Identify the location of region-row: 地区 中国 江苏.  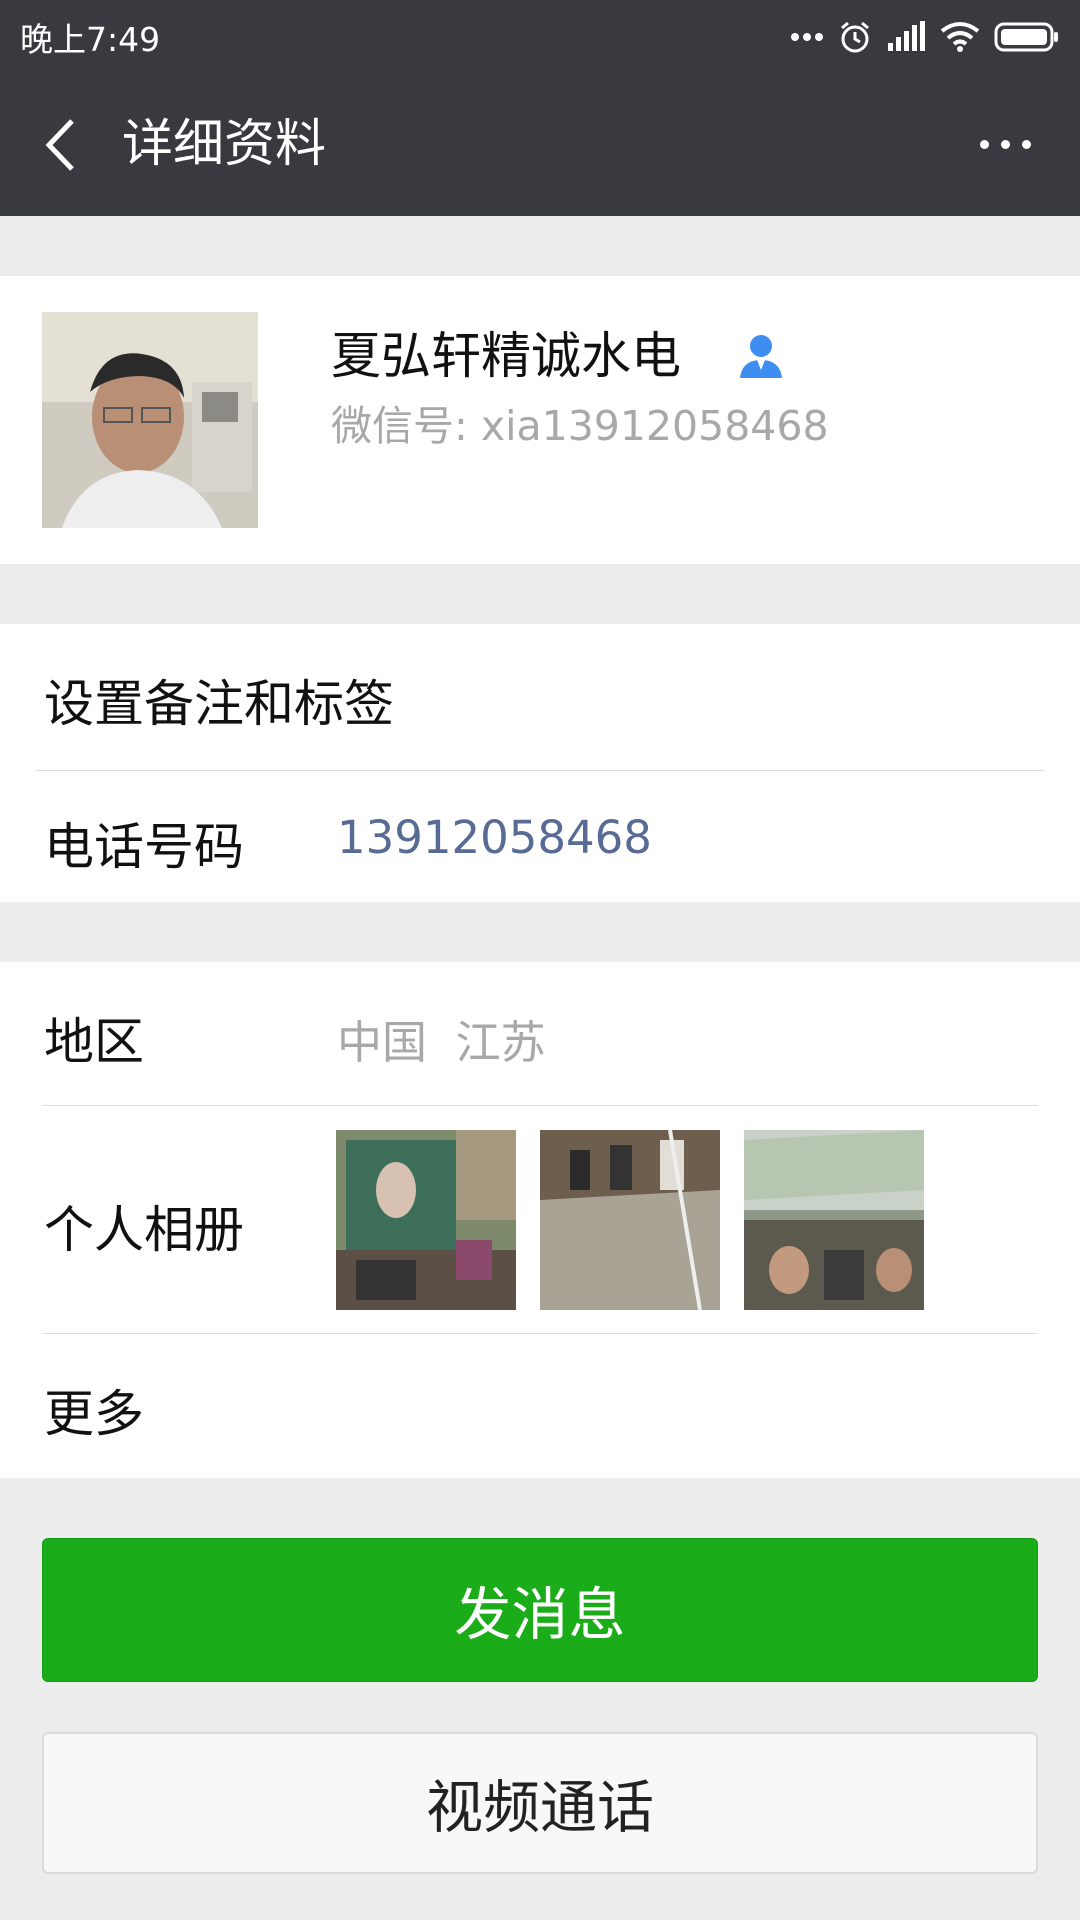
(540, 1033).